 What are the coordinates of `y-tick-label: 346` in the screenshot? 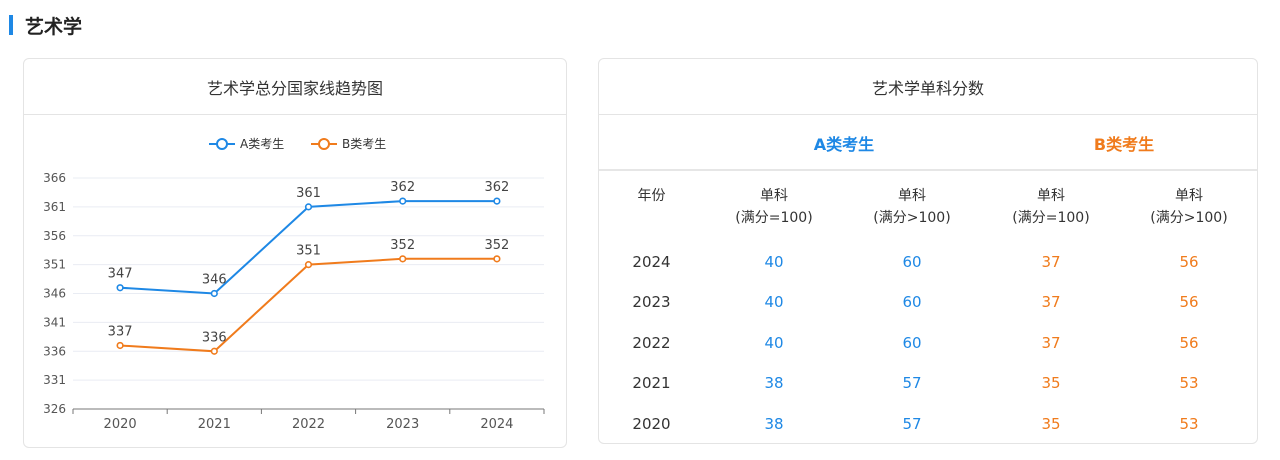 It's located at (54, 294).